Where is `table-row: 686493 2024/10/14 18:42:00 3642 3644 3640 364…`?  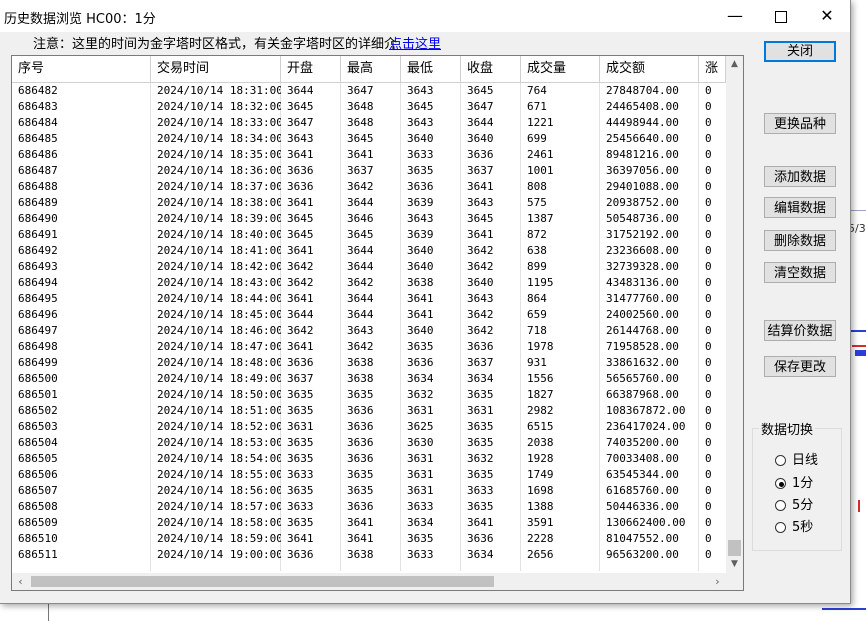
table-row: 686493 2024/10/14 18:42:00 3642 3644 3640 364… is located at coordinates (369, 267).